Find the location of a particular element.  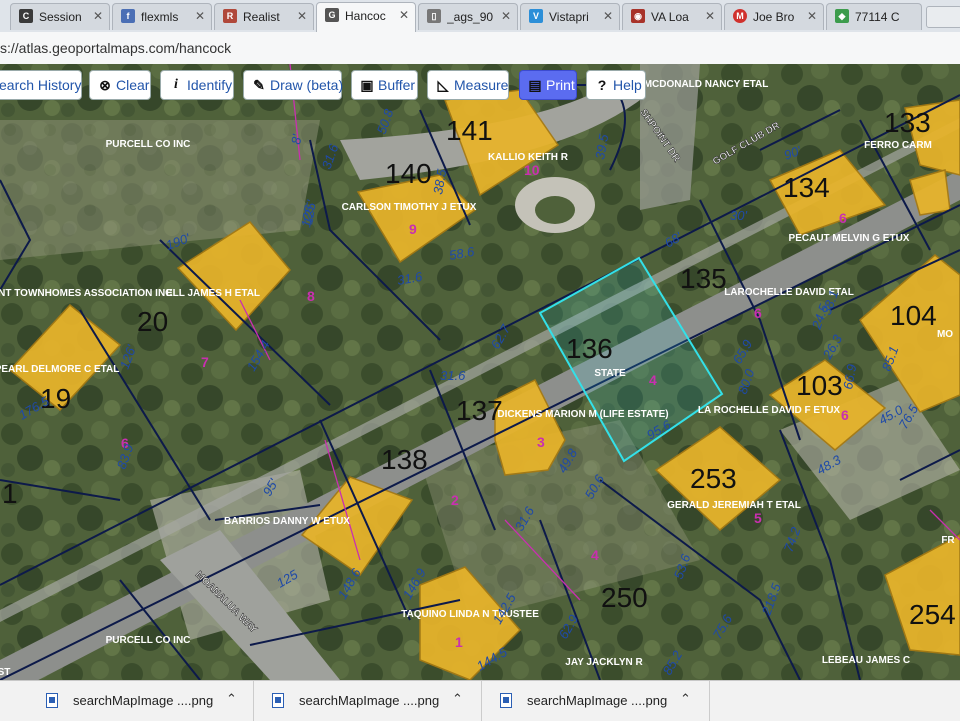

buffer-button: ▣ Buffer is located at coordinates (384, 85).